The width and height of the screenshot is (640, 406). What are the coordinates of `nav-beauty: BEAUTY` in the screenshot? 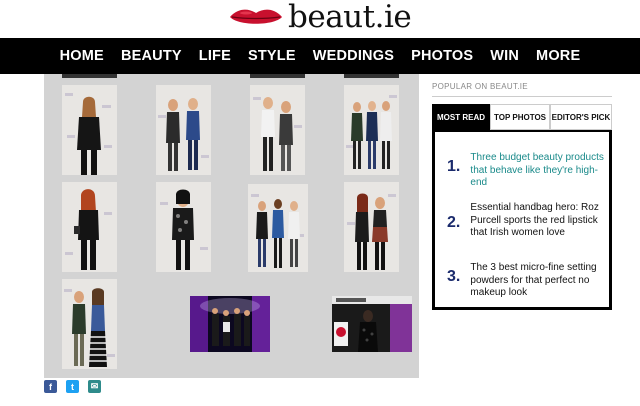 It's located at (151, 56).